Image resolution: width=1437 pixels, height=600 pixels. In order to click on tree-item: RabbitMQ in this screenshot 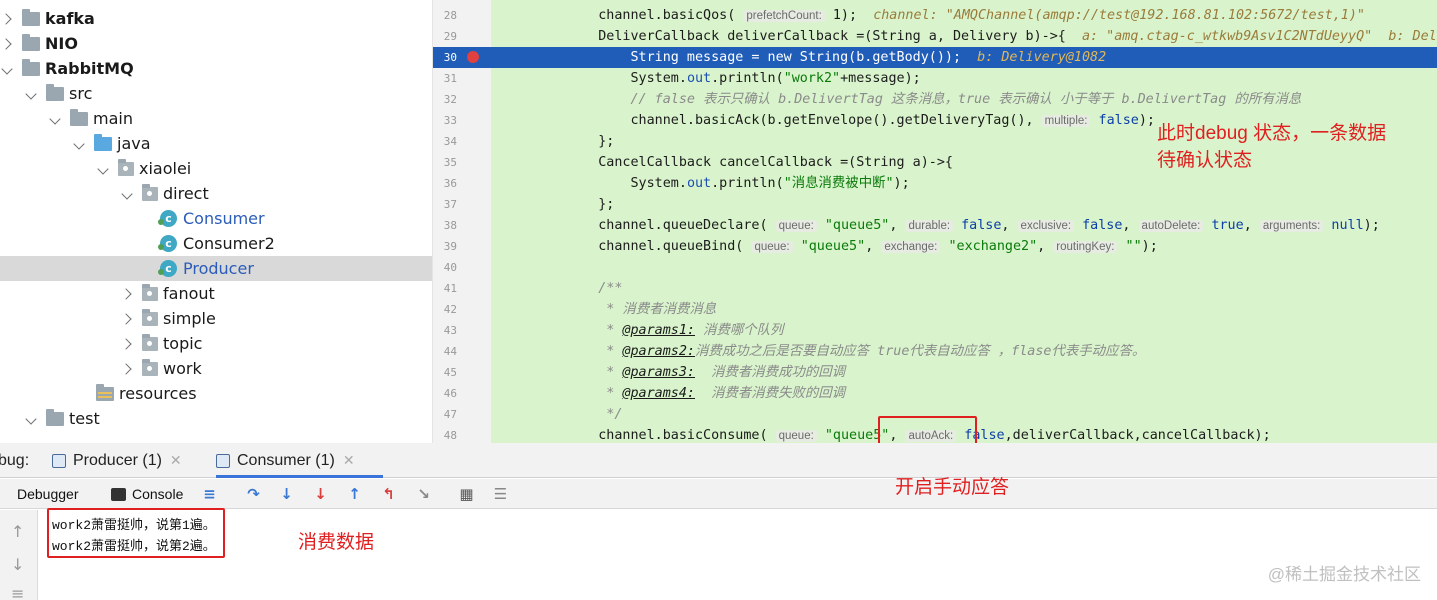, I will do `click(216, 68)`.